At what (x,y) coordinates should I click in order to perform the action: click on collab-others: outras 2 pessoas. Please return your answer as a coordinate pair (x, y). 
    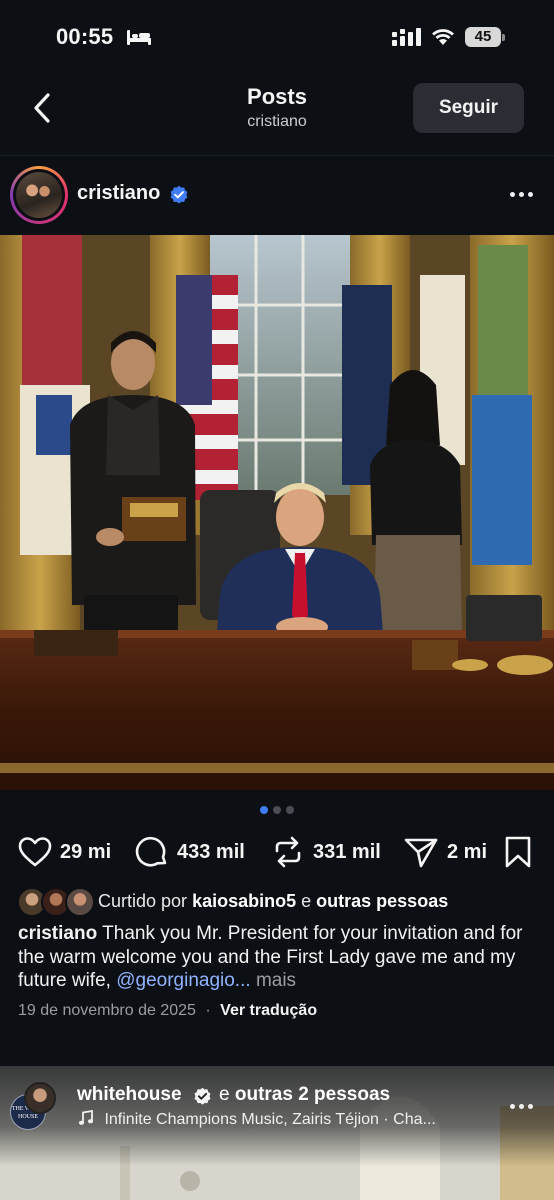
    Looking at the image, I should click on (312, 1094).